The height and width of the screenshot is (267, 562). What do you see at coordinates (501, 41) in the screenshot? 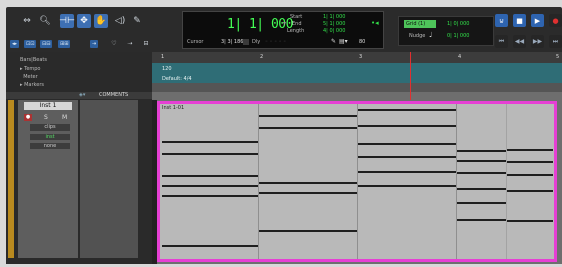
I see `go-to-start-button: ⏮` at bounding box center [501, 41].